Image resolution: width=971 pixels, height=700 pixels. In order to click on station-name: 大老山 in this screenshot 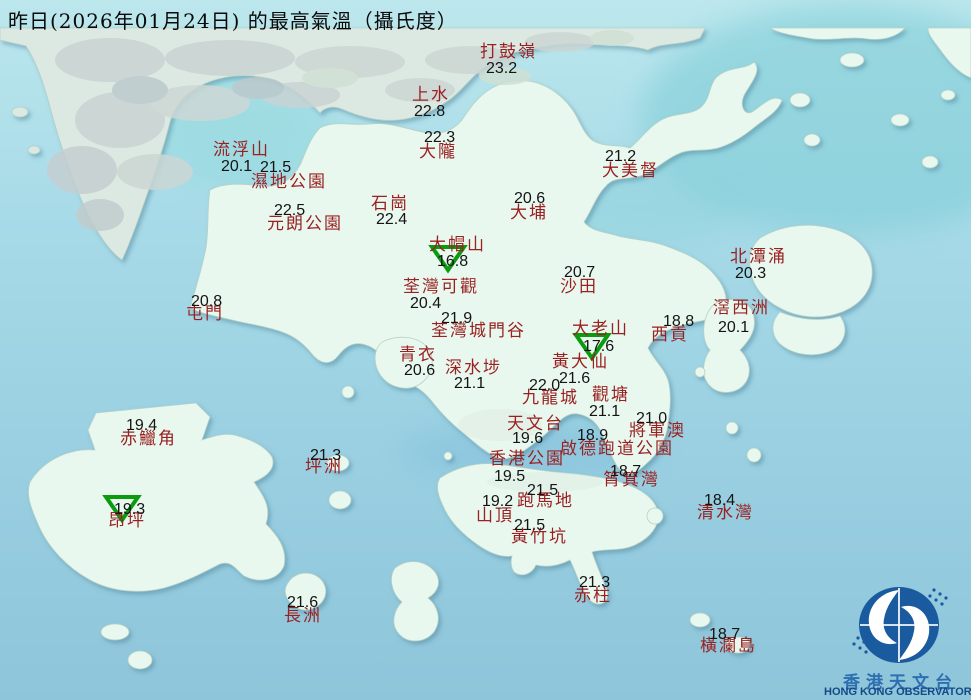, I will do `click(600, 329)`.